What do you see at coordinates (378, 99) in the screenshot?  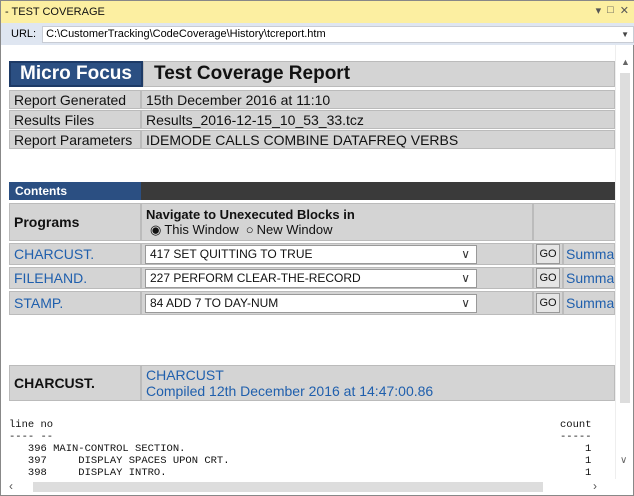 I see `info-value: 15th December 2016 at 11:10` at bounding box center [378, 99].